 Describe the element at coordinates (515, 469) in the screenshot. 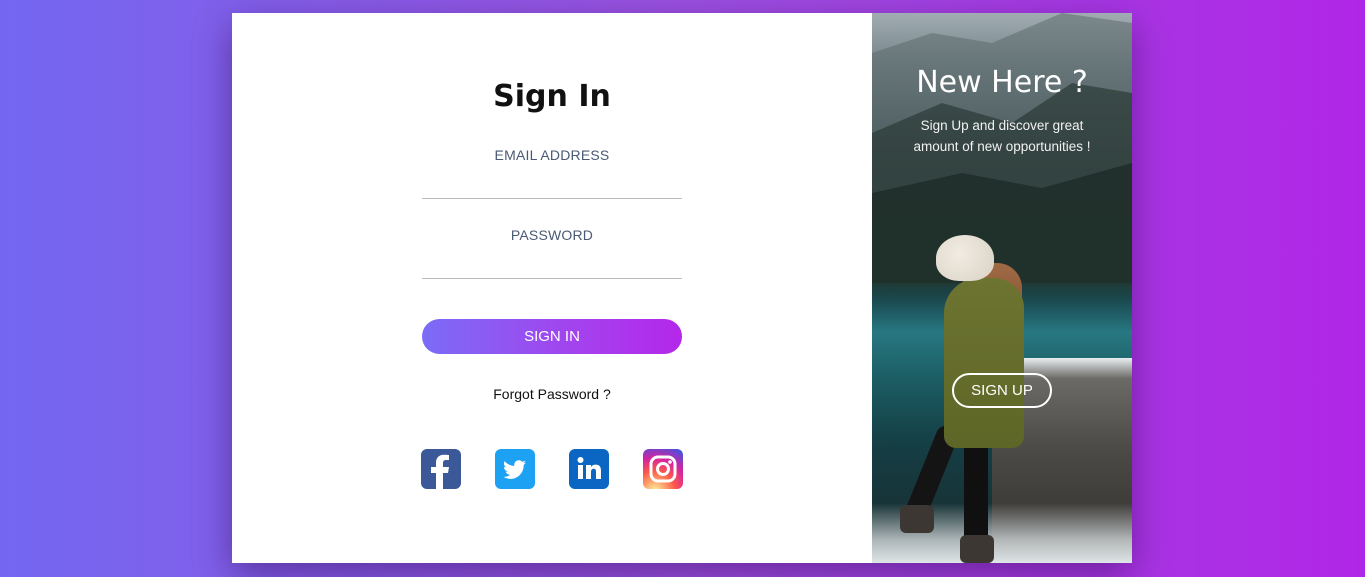

I see `twitter-icon` at that location.